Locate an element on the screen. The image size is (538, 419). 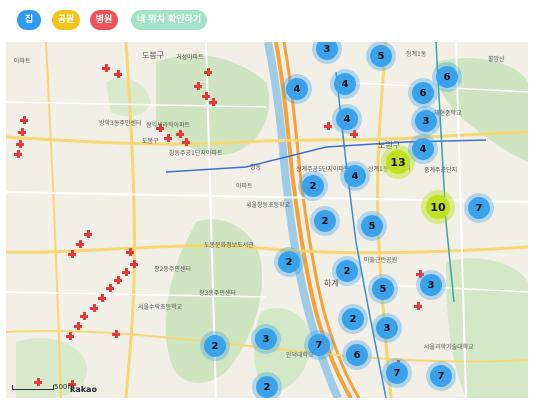
map-label: 도봉문화정보도서관 is located at coordinates (229, 245).